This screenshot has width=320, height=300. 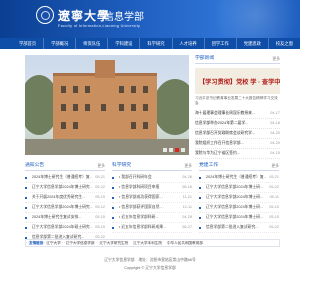 I want to click on list-item-date: 04-16, so click(x=275, y=123).